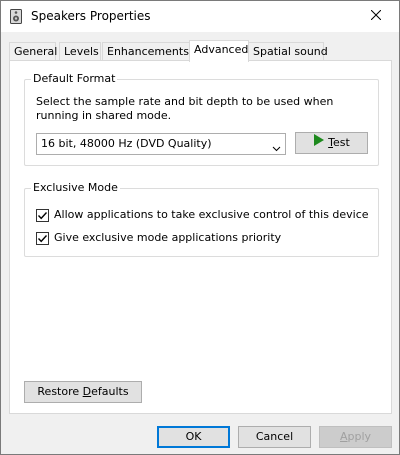 This screenshot has height=455, width=400. I want to click on test-button-label: Test, so click(339, 142).